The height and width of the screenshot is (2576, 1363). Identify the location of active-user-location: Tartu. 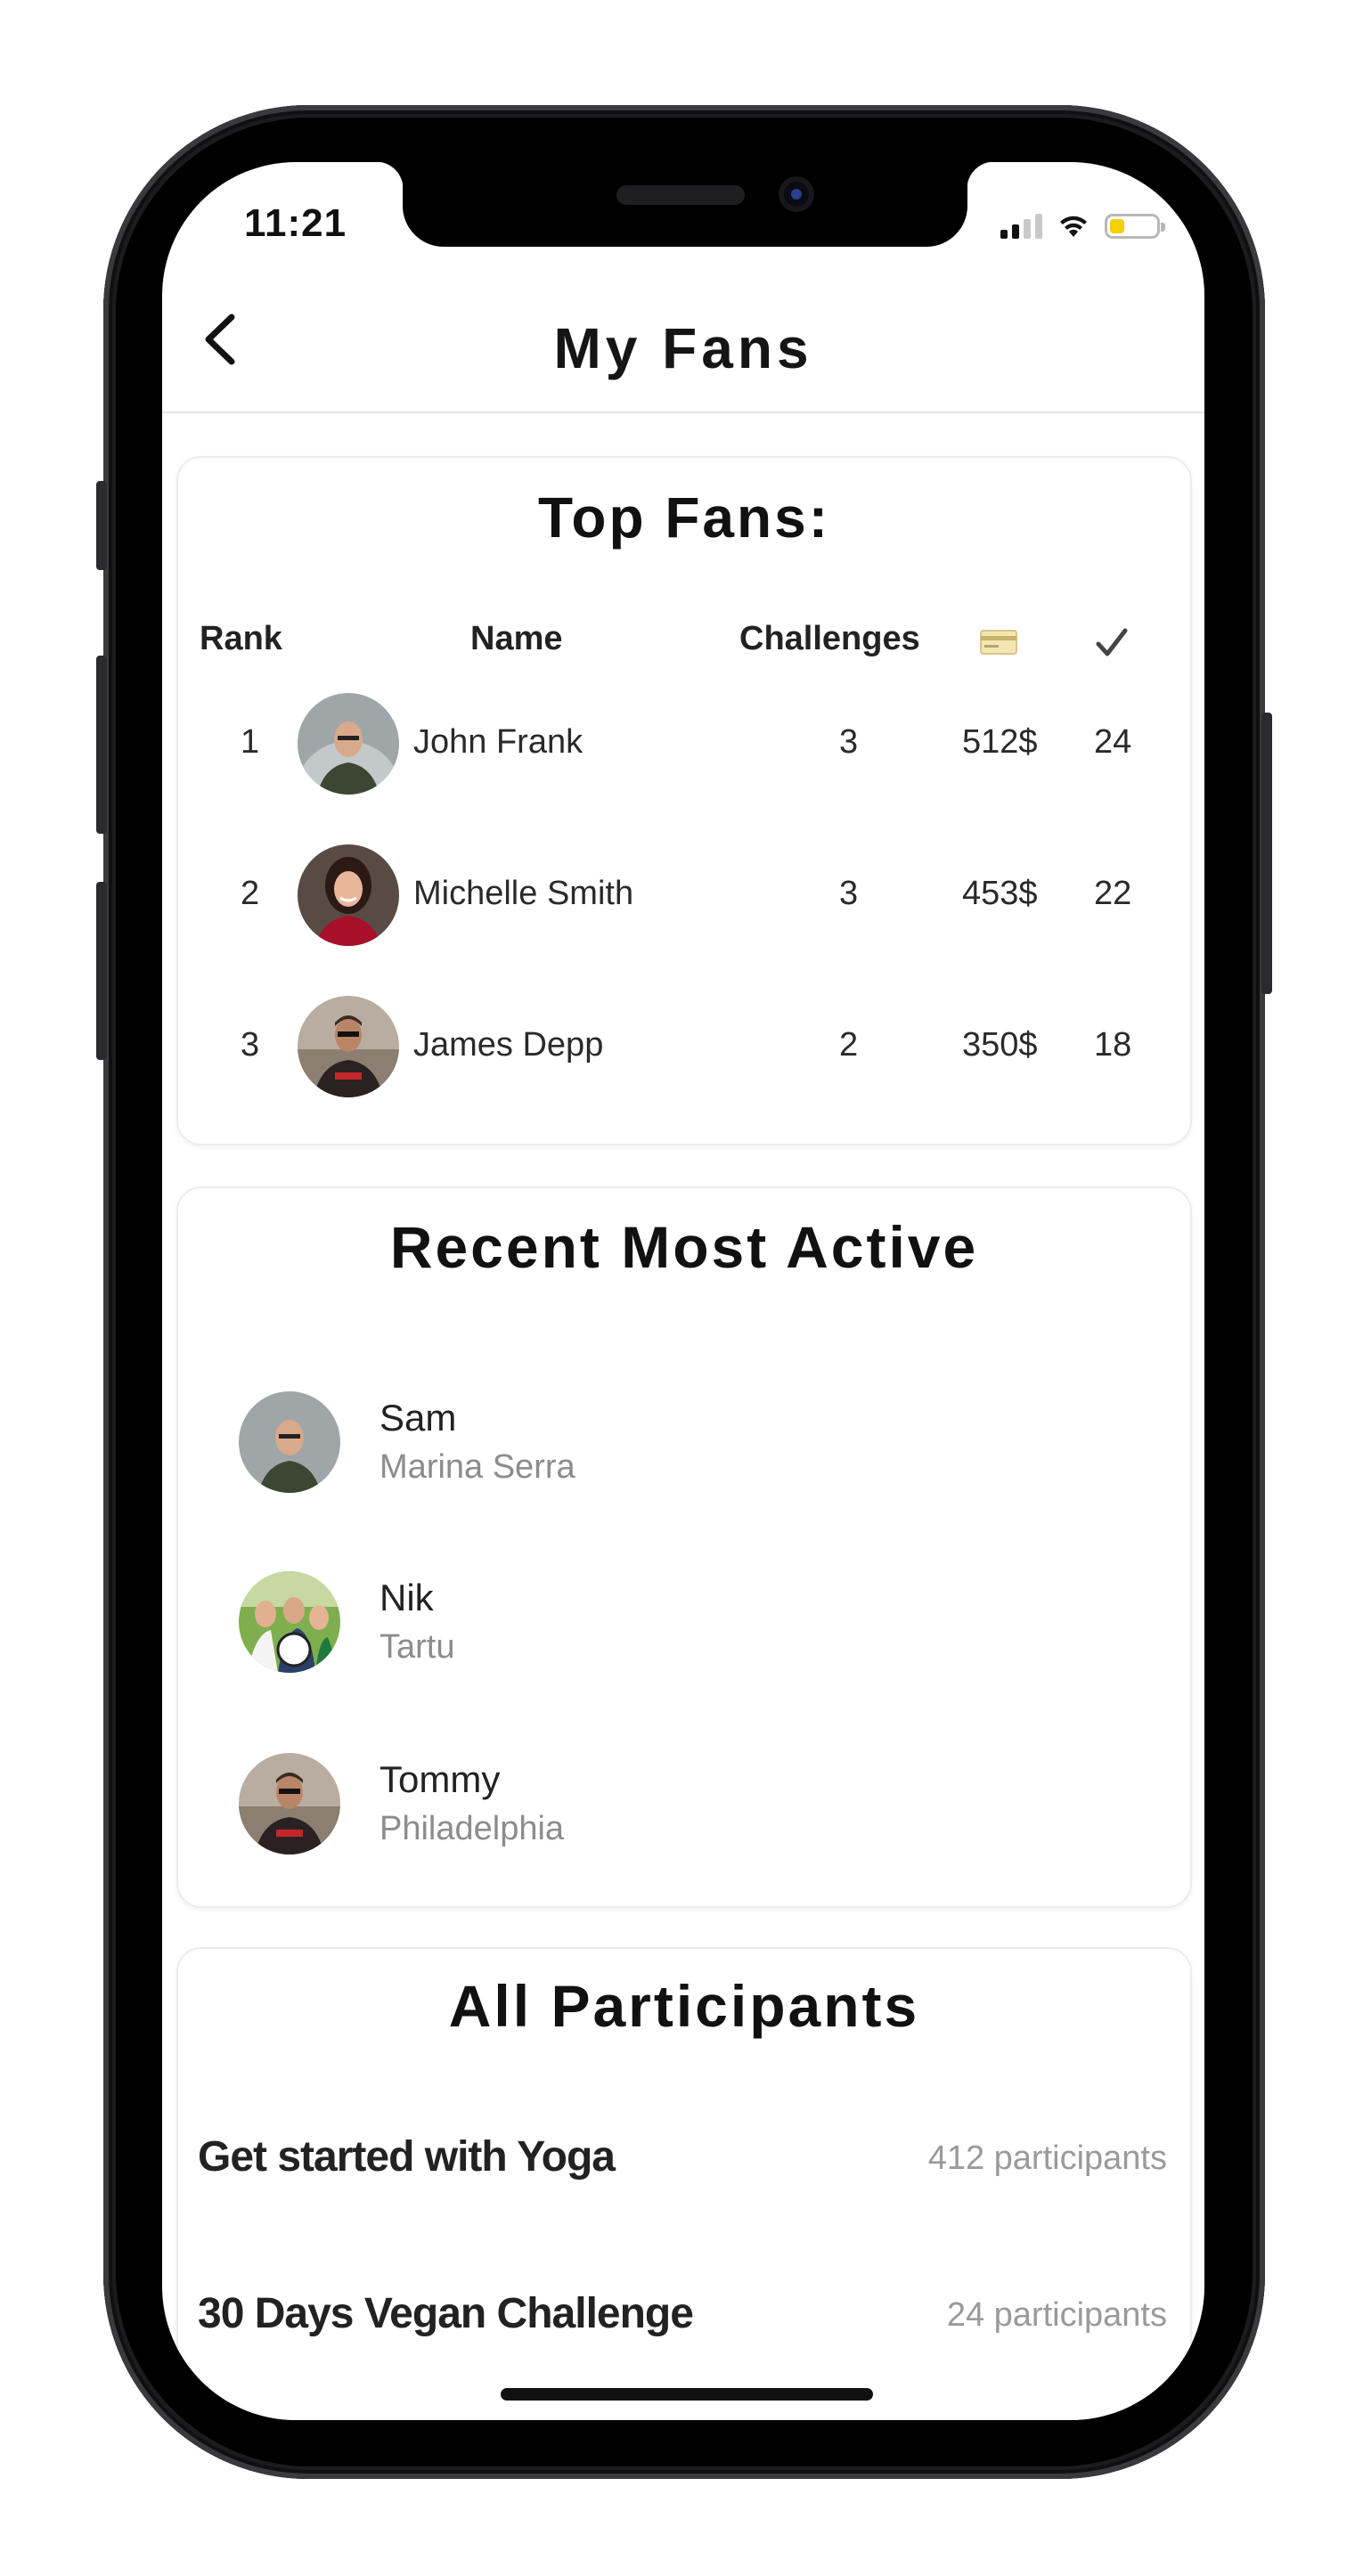
(418, 1647).